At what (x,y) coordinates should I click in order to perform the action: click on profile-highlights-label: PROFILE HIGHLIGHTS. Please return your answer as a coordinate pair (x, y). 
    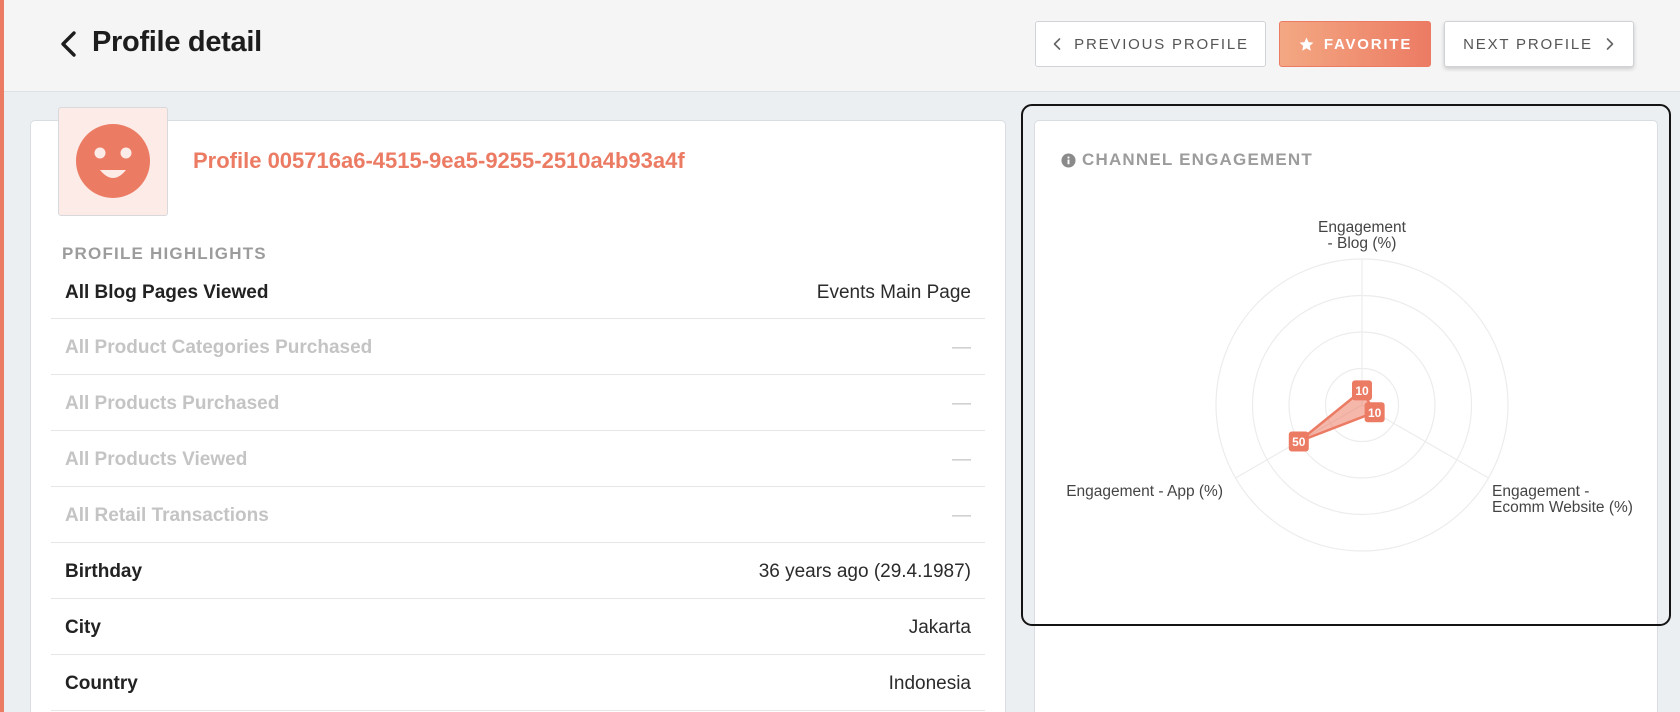
    Looking at the image, I should click on (164, 253).